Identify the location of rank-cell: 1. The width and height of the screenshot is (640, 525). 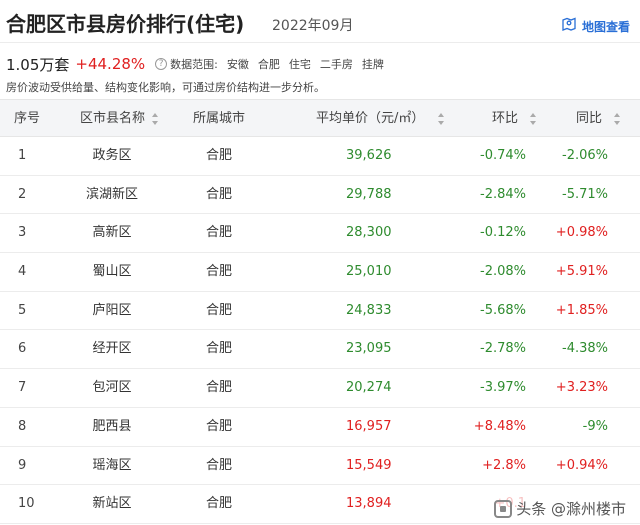
(22, 155).